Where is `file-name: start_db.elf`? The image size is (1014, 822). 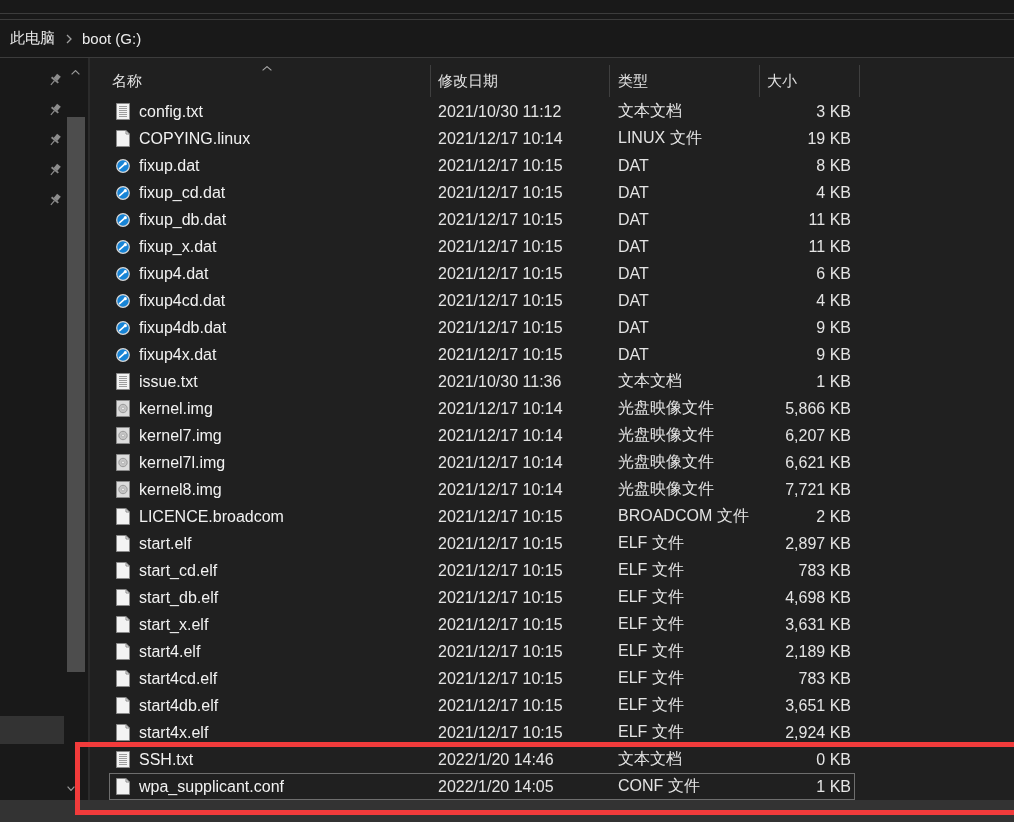
file-name: start_db.elf is located at coordinates (179, 597).